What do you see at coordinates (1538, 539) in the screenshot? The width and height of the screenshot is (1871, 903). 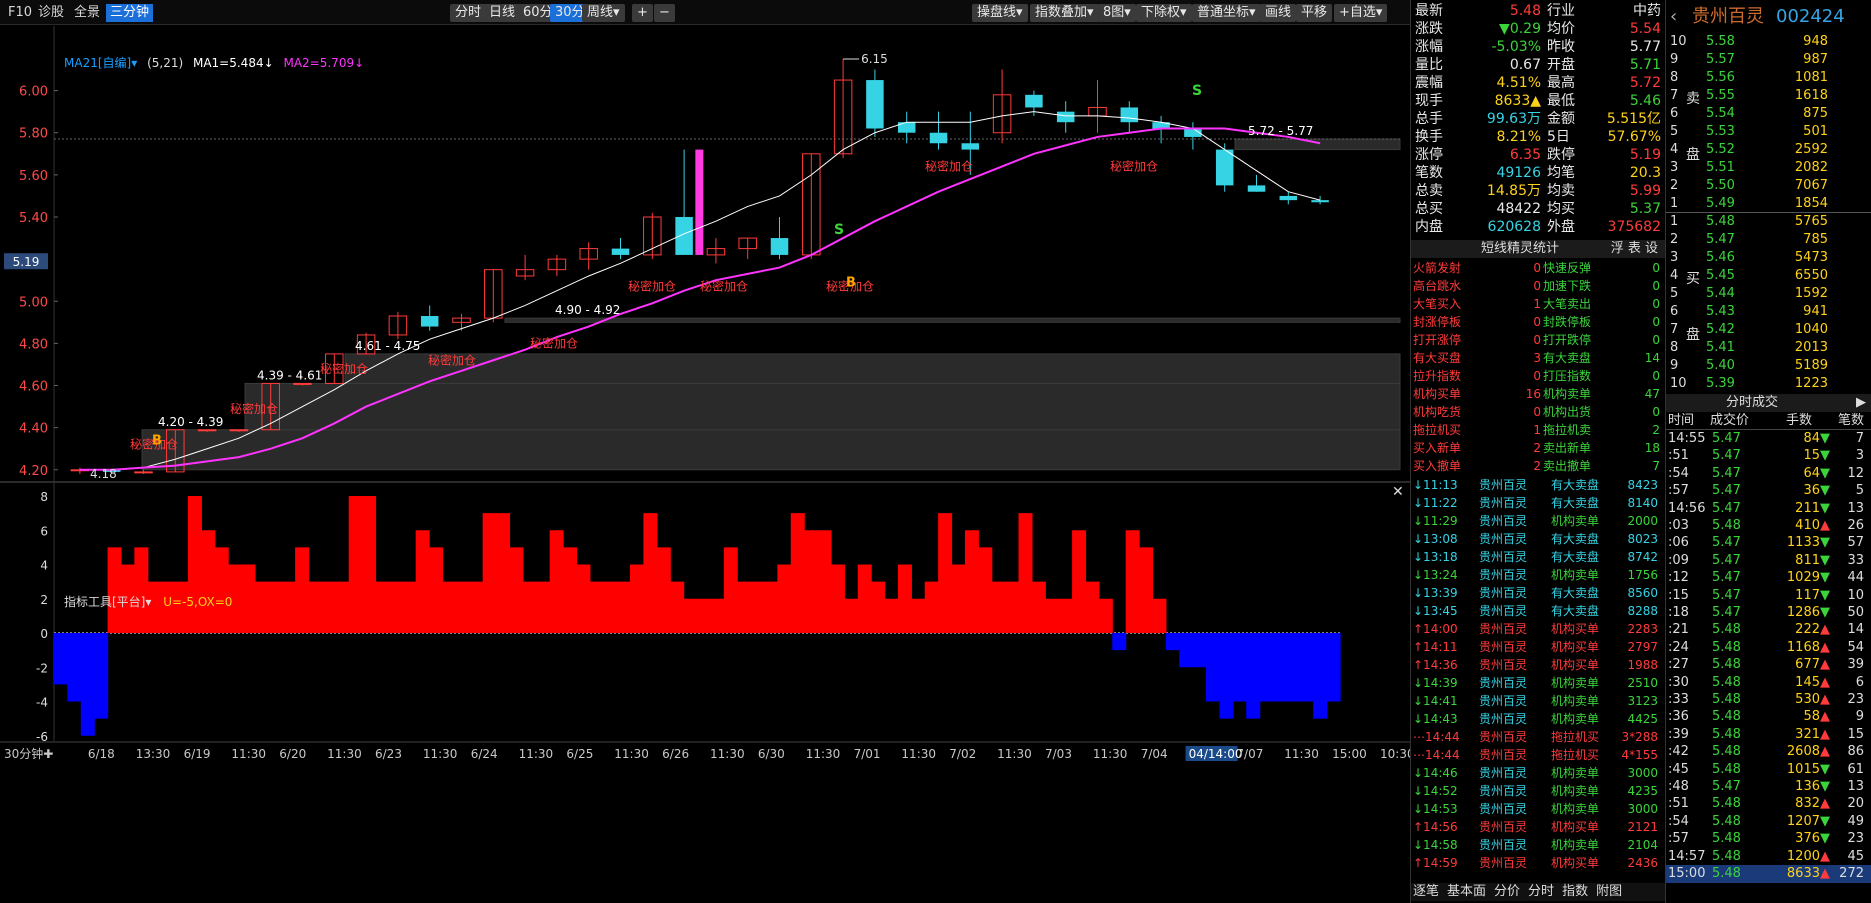 I see `elf-event-row: ↓13:08 贵州百灵 有大卖盘 8023` at bounding box center [1538, 539].